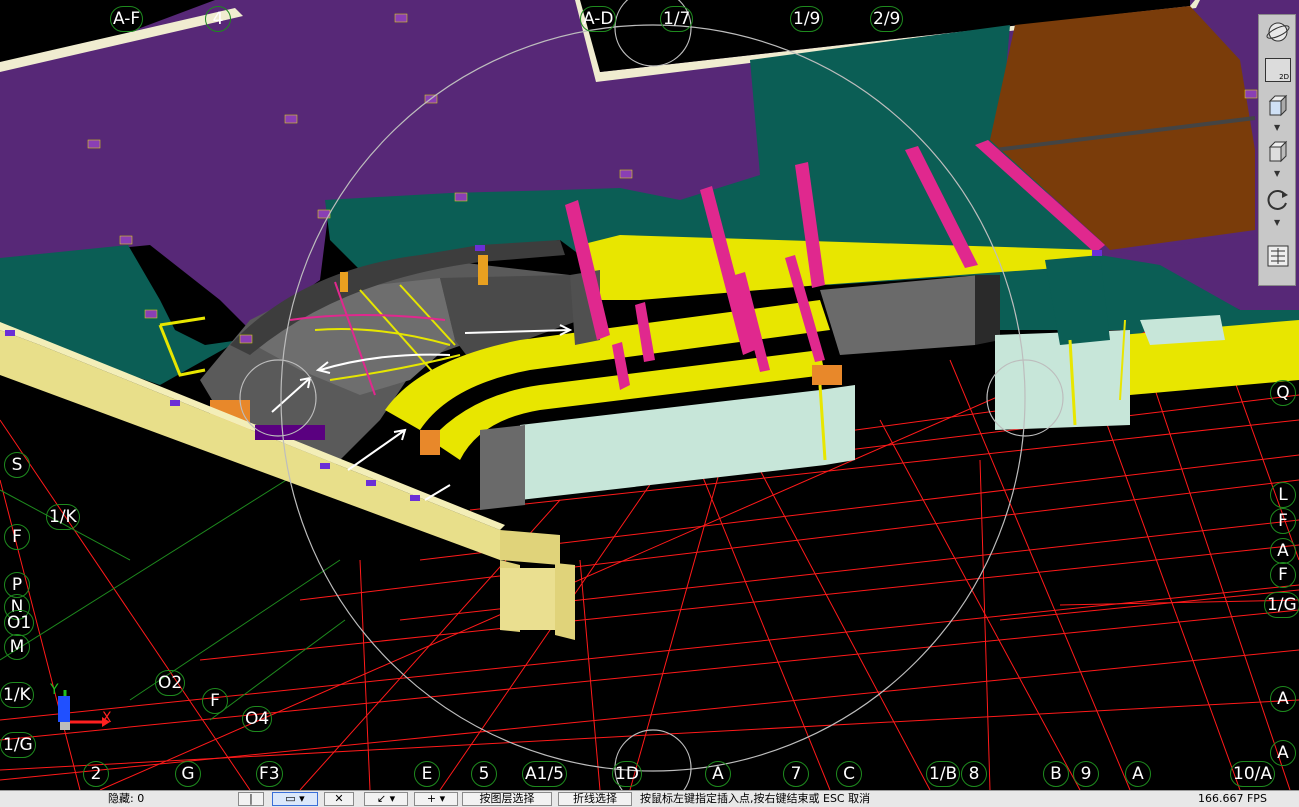 The width and height of the screenshot is (1299, 807). What do you see at coordinates (595, 799) in the screenshot?
I see `polyline-select-button: 折线选择` at bounding box center [595, 799].